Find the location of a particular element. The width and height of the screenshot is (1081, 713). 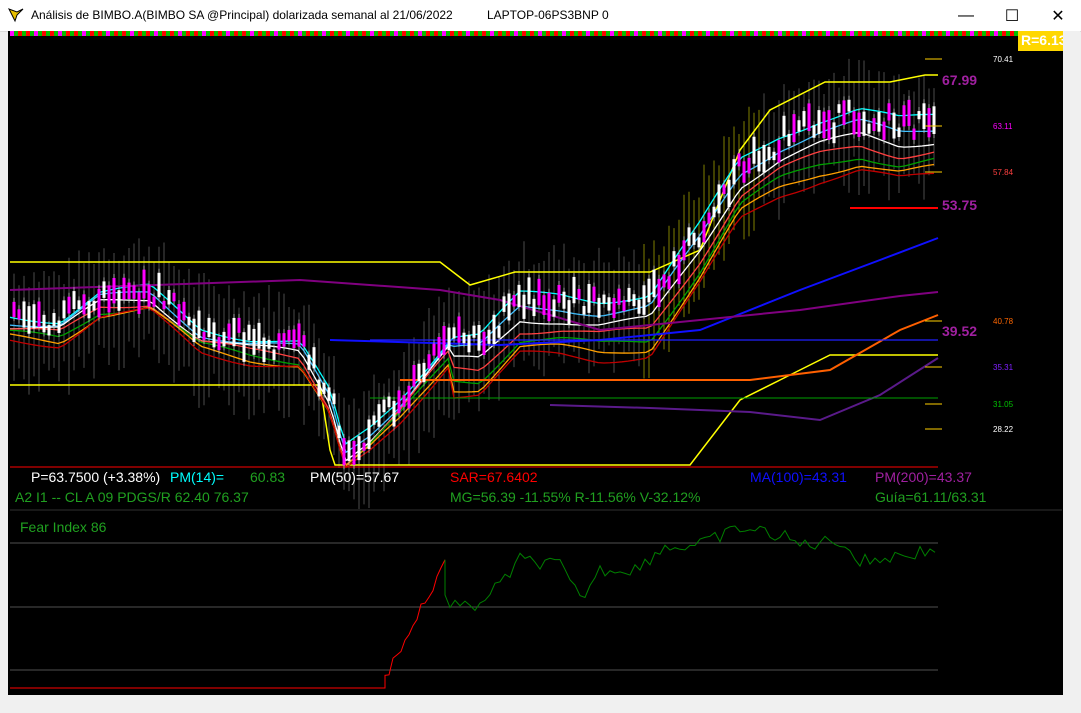

axis-tick-2: 63.11 is located at coordinates (1003, 126).